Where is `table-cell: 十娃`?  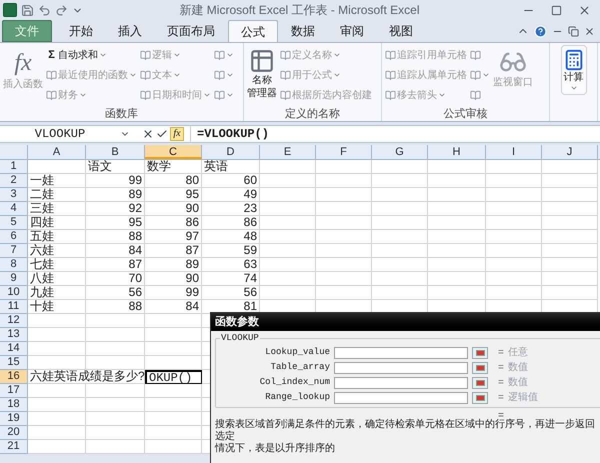
table-cell: 十娃 is located at coordinates (57, 307).